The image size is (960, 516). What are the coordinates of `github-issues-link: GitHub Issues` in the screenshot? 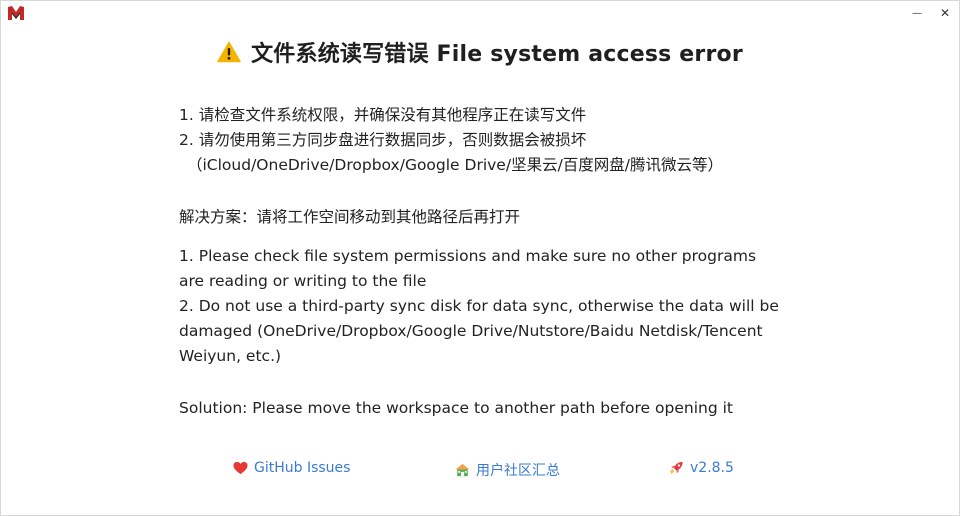 It's located at (291, 468).